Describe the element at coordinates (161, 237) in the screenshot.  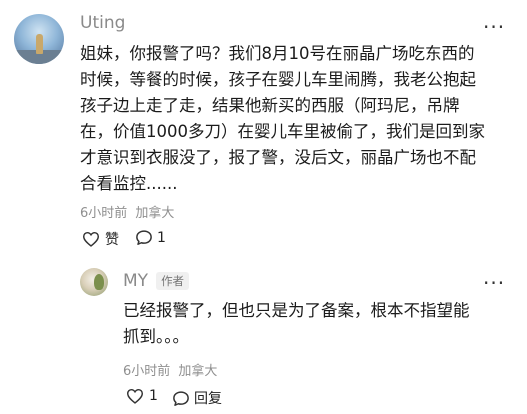
I see `reply-count: 1` at that location.